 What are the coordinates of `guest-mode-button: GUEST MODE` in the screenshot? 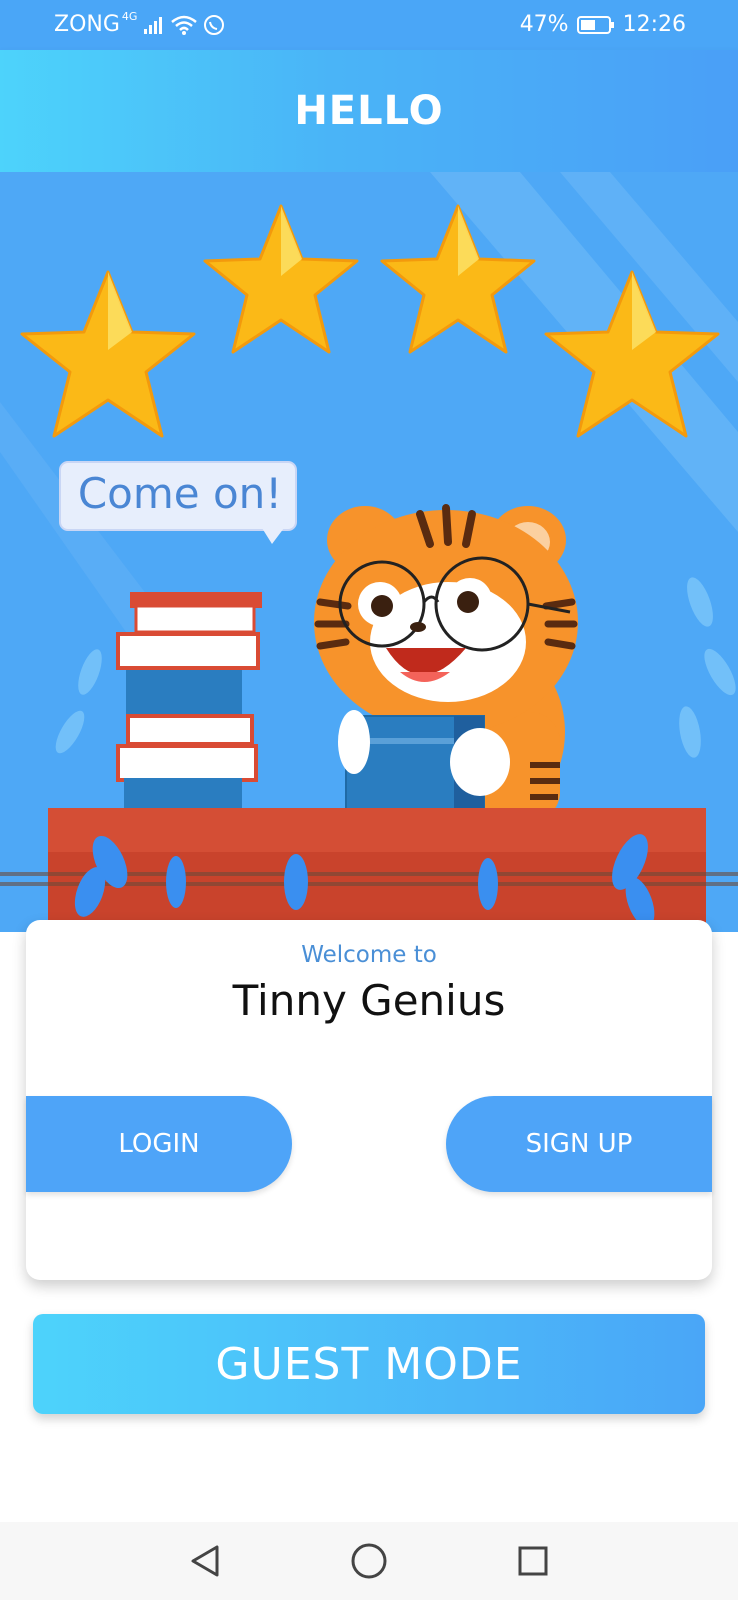 It's located at (369, 1364).